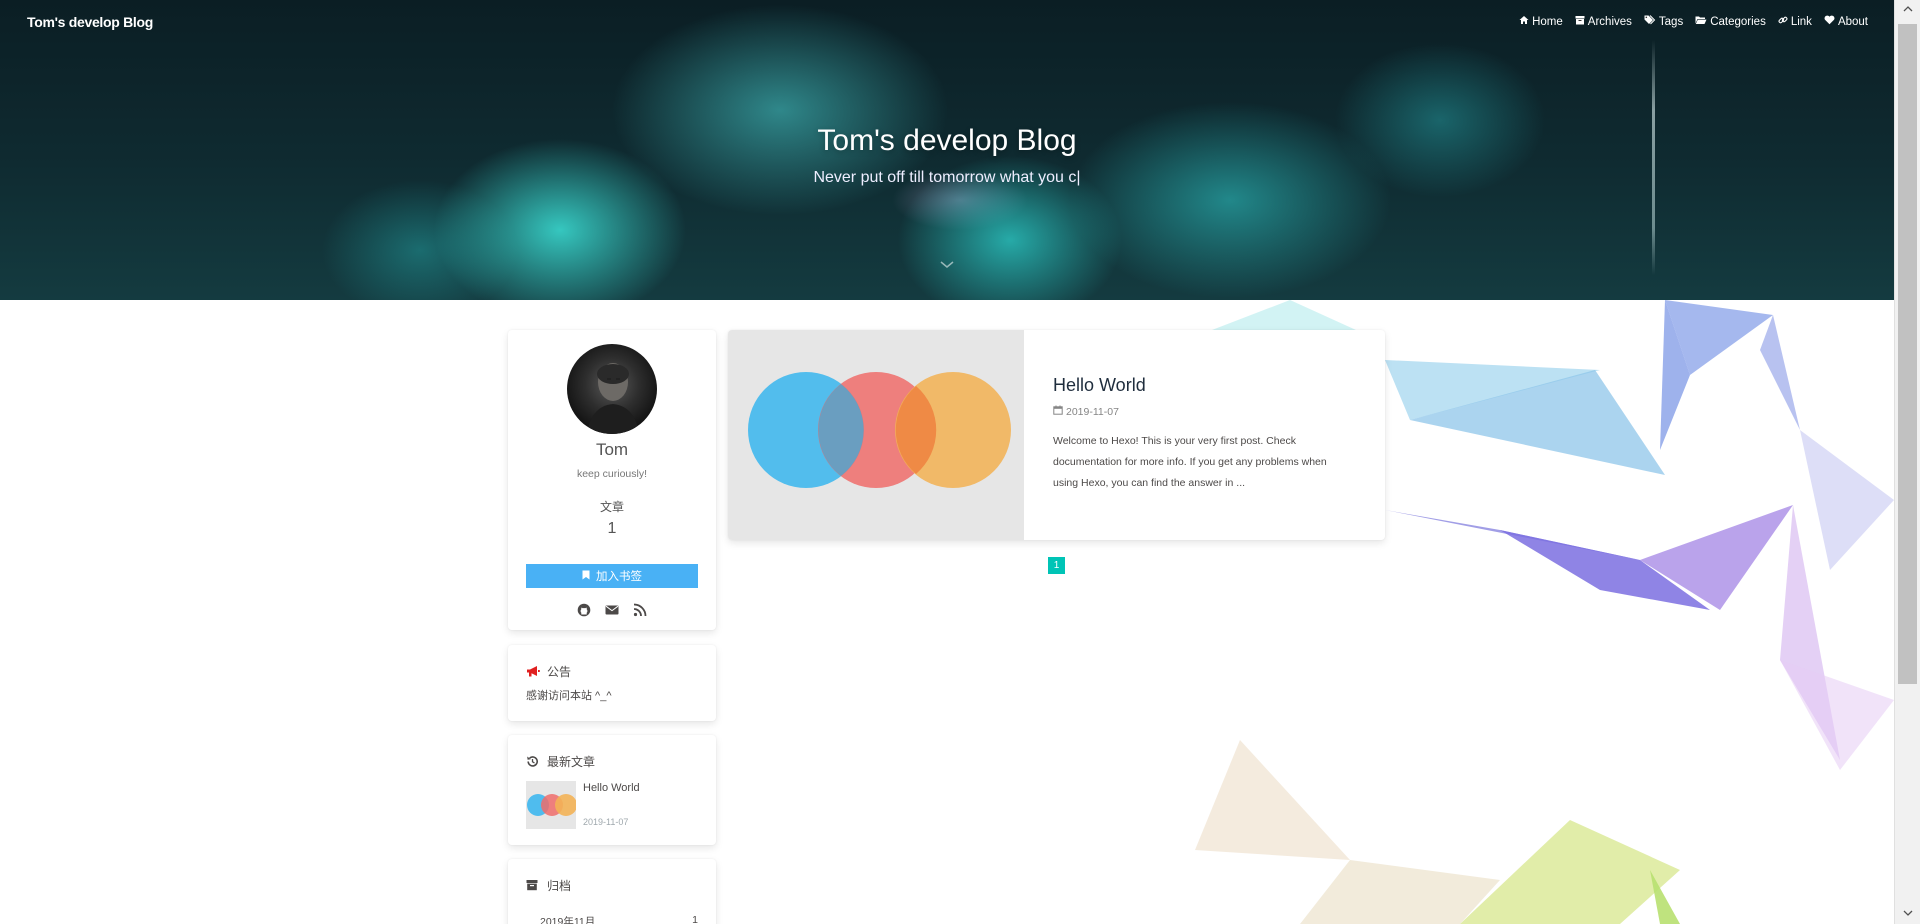 The image size is (1920, 924). Describe the element at coordinates (1058, 411) in the screenshot. I see `calendar-icon` at that location.